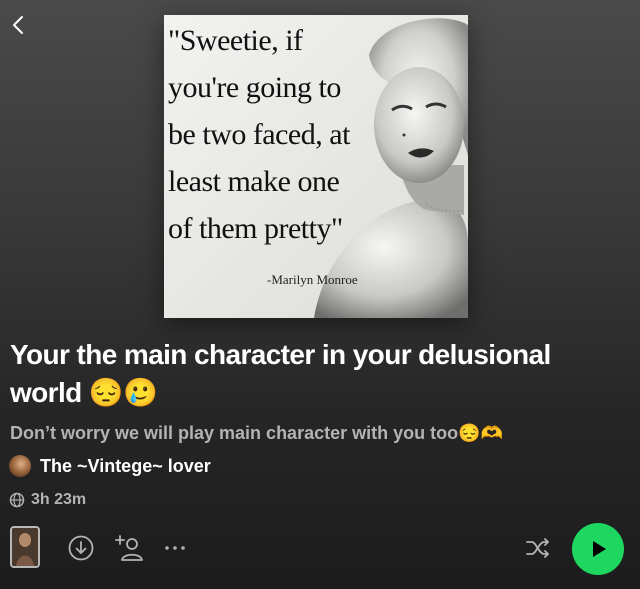 This screenshot has width=640, height=589. What do you see at coordinates (59, 499) in the screenshot?
I see `playlist-duration: 3h 23m` at bounding box center [59, 499].